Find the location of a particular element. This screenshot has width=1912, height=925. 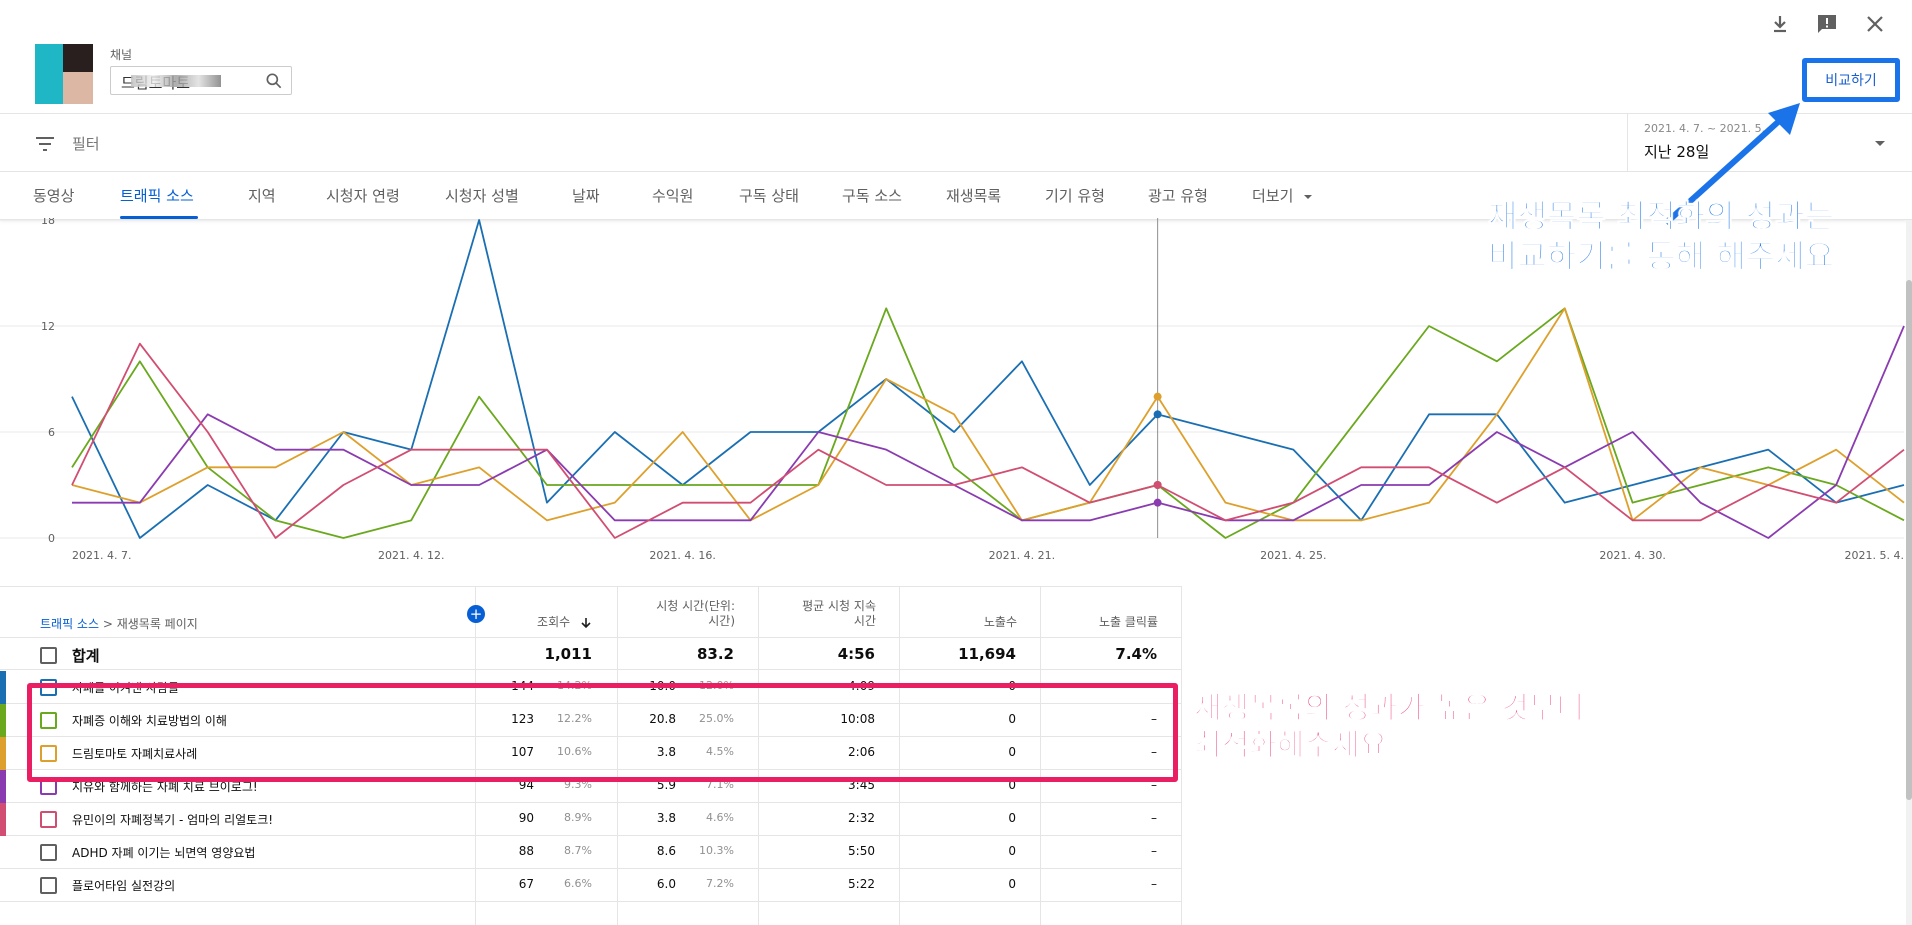

filter-bar: 필터 2021. 4. 7. ~ 2021. 5. 지난 28일 is located at coordinates (956, 143).